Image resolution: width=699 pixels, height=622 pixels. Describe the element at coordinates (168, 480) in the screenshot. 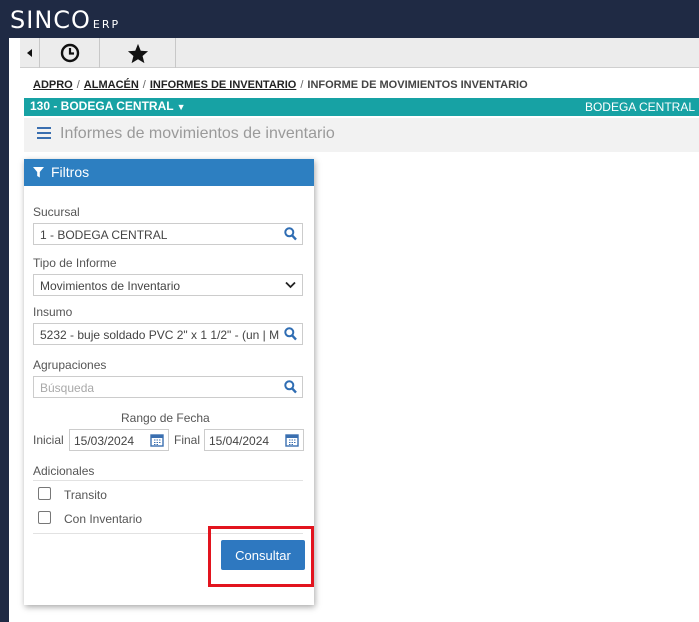

I see `adicionales-divider` at that location.